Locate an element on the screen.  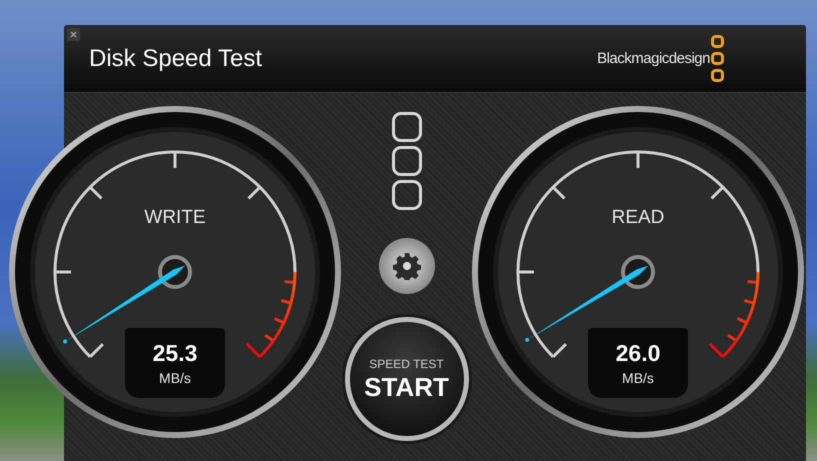
logo-icon is located at coordinates (717, 58).